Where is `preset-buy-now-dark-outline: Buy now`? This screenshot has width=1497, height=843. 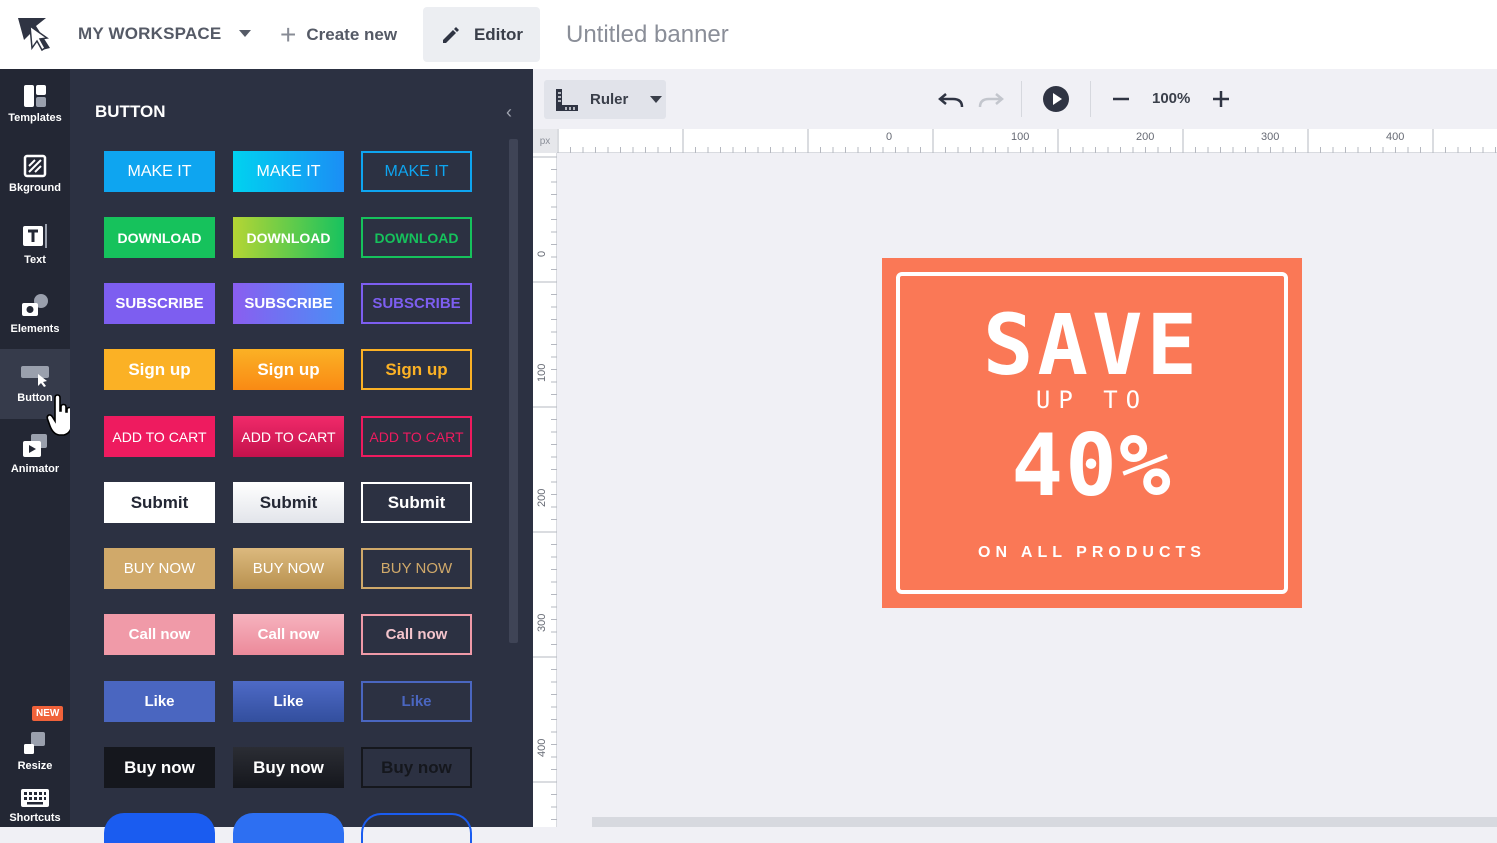 preset-buy-now-dark-outline: Buy now is located at coordinates (416, 767).